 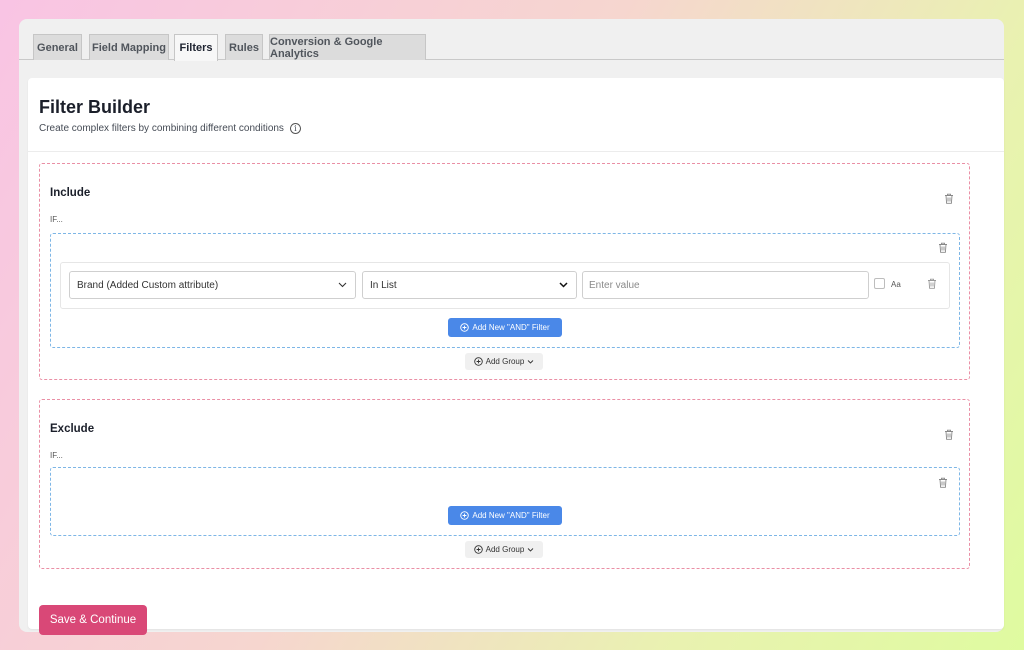 What do you see at coordinates (932, 283) in the screenshot?
I see `delete-condition-icon` at bounding box center [932, 283].